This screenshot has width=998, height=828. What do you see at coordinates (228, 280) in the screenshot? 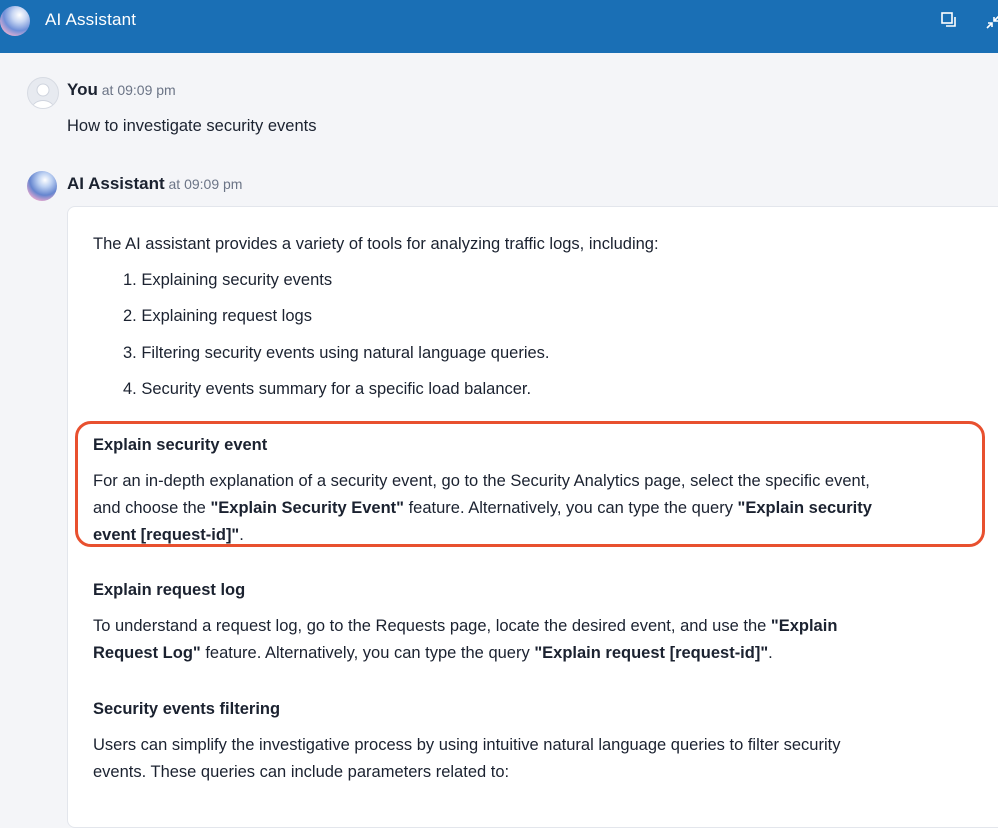
I see `list-item: 1. Explaining security events` at bounding box center [228, 280].